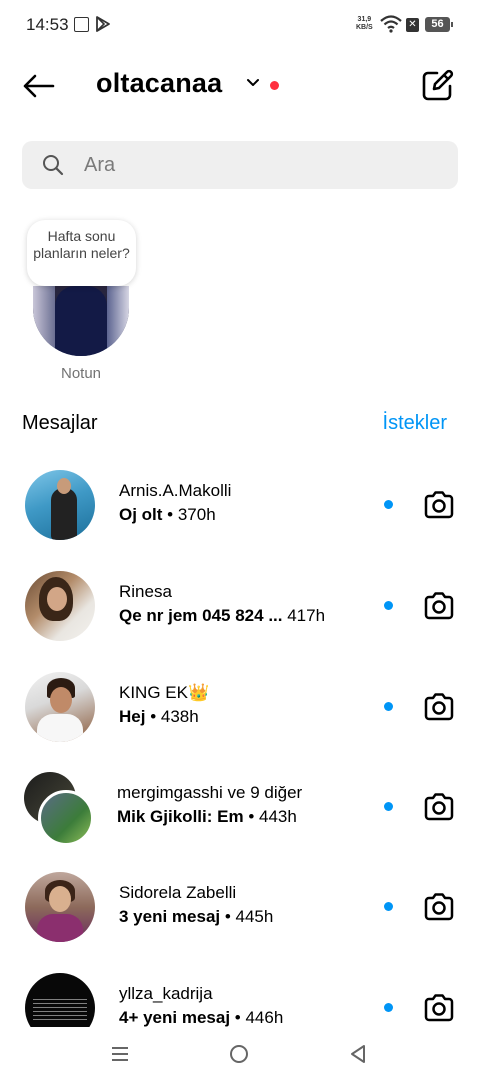 This screenshot has height=1080, width=479. What do you see at coordinates (53, 165) in the screenshot?
I see `search-icon` at bounding box center [53, 165].